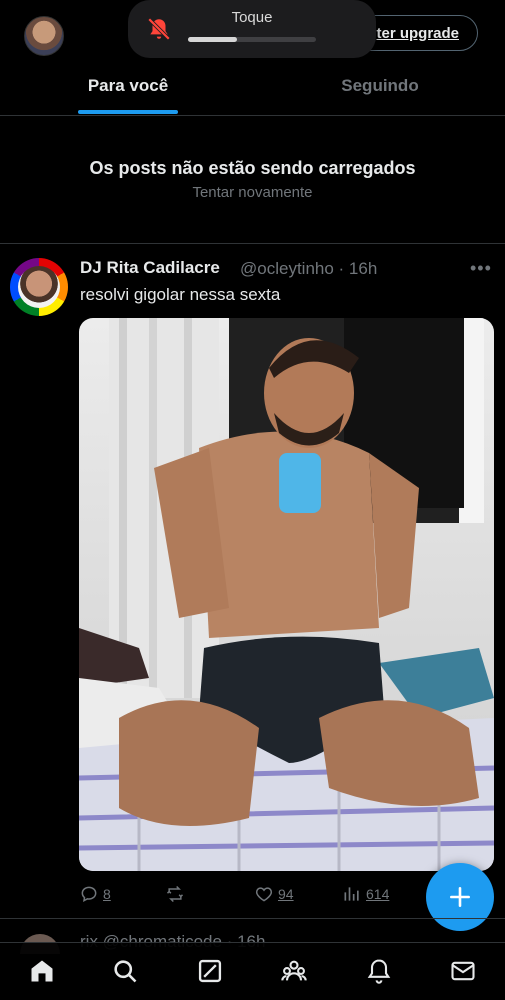 This screenshot has height=1000, width=505. I want to click on tab-for-you-label: Para você, so click(128, 85).